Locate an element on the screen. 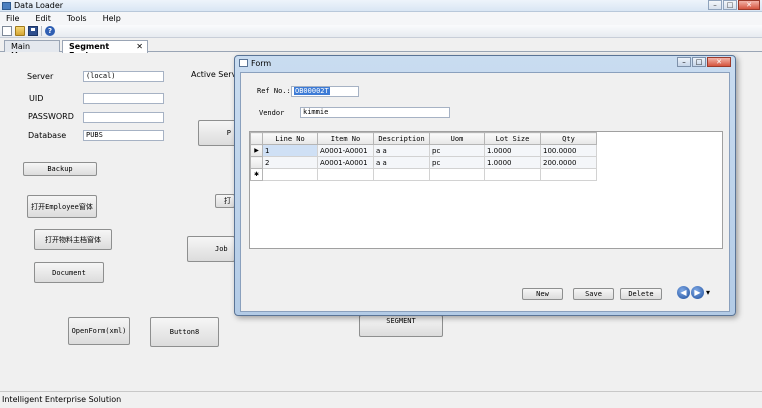  tab-segment-explorer: Segment Explorer ✕ is located at coordinates (105, 50).